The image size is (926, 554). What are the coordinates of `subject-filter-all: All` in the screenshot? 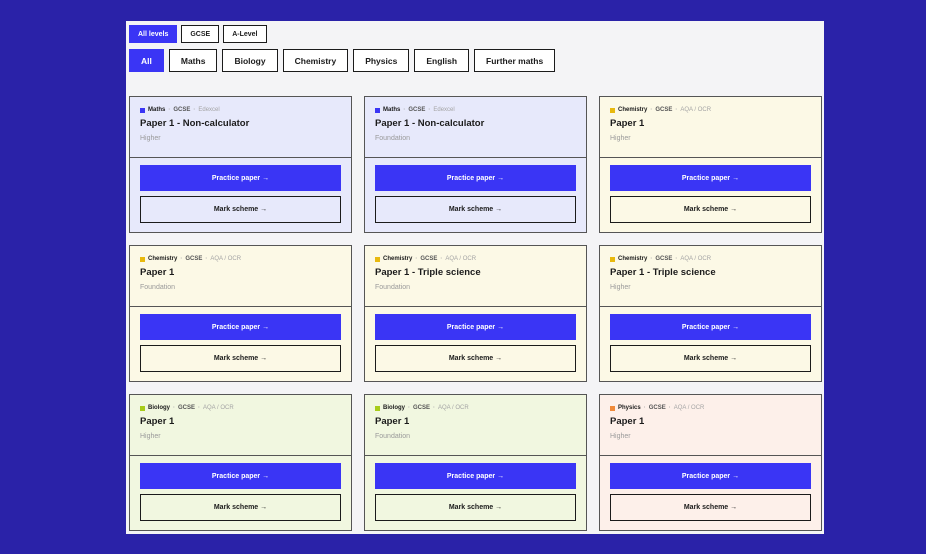 It's located at (146, 60).